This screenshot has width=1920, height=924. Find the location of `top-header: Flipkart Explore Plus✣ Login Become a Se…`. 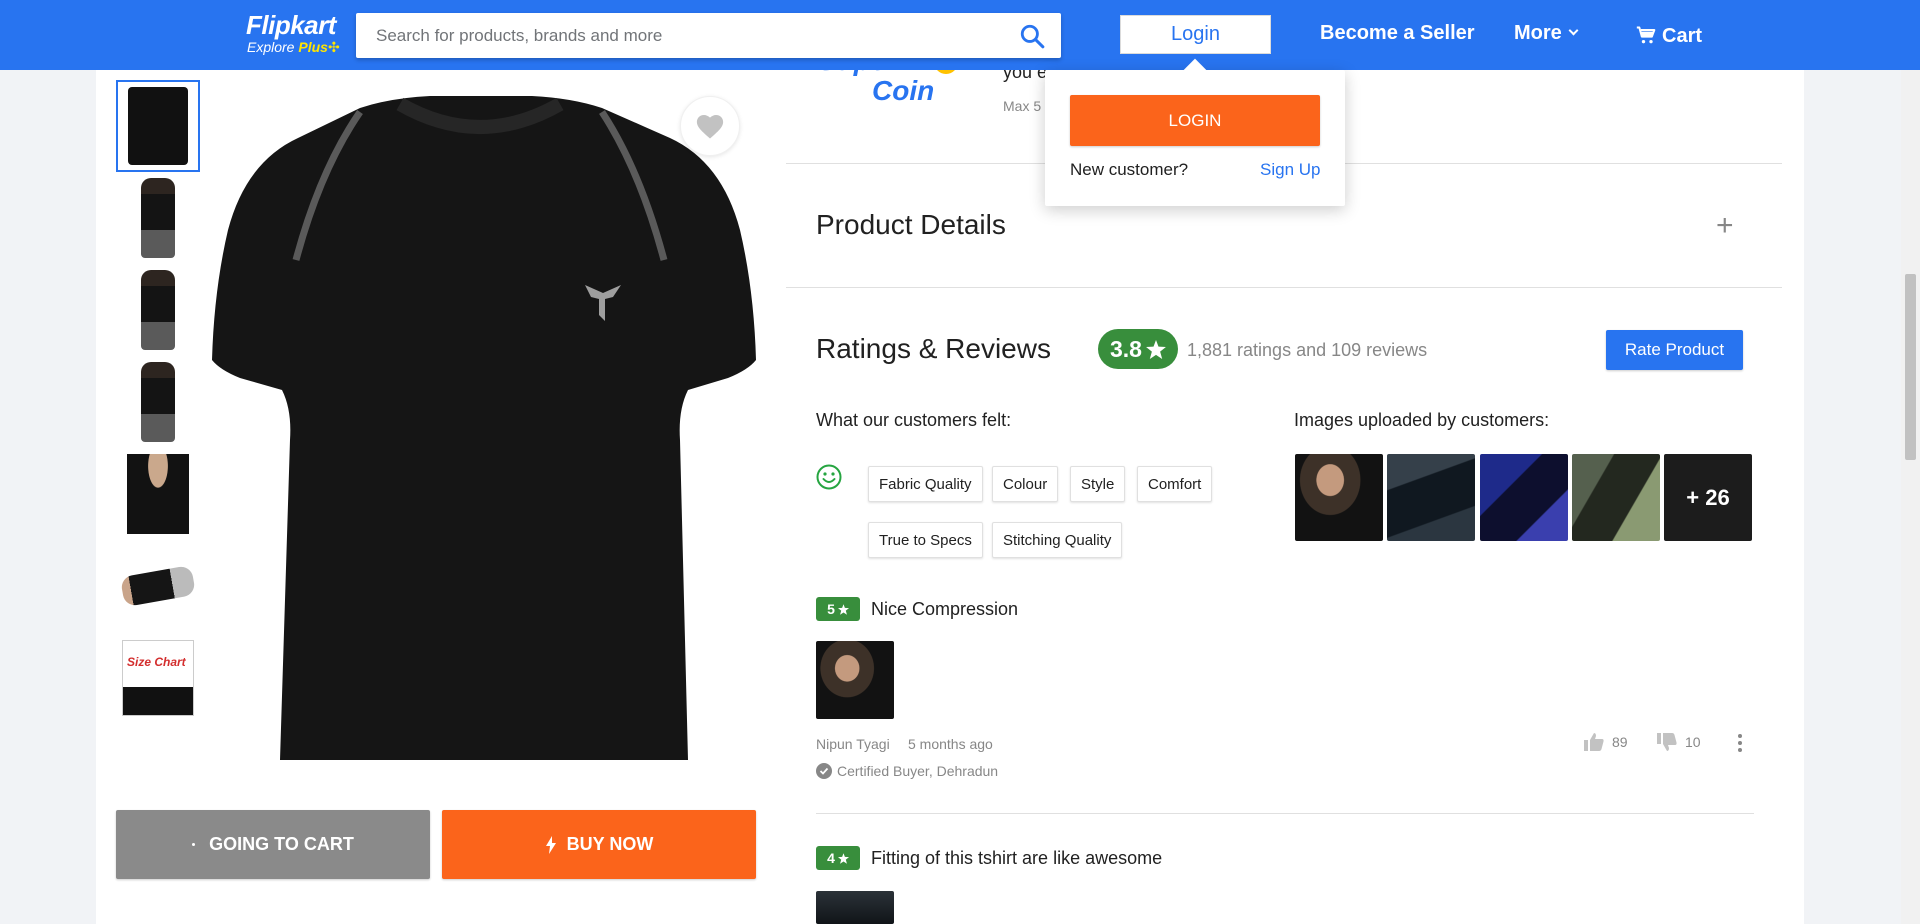

top-header: Flipkart Explore Plus✣ Login Become a Se… is located at coordinates (960, 35).